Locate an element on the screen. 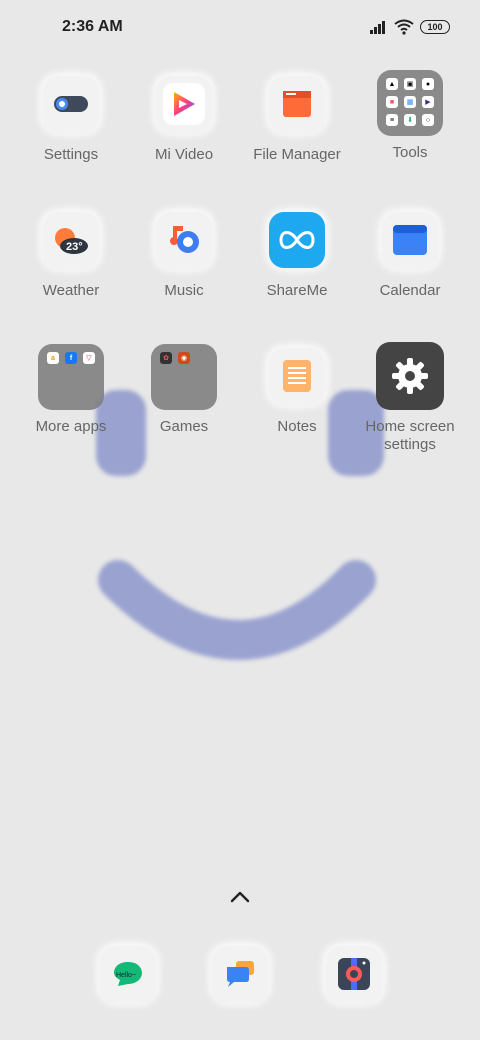 The image size is (480, 1040). mini-app-icon: ■ is located at coordinates (392, 102).